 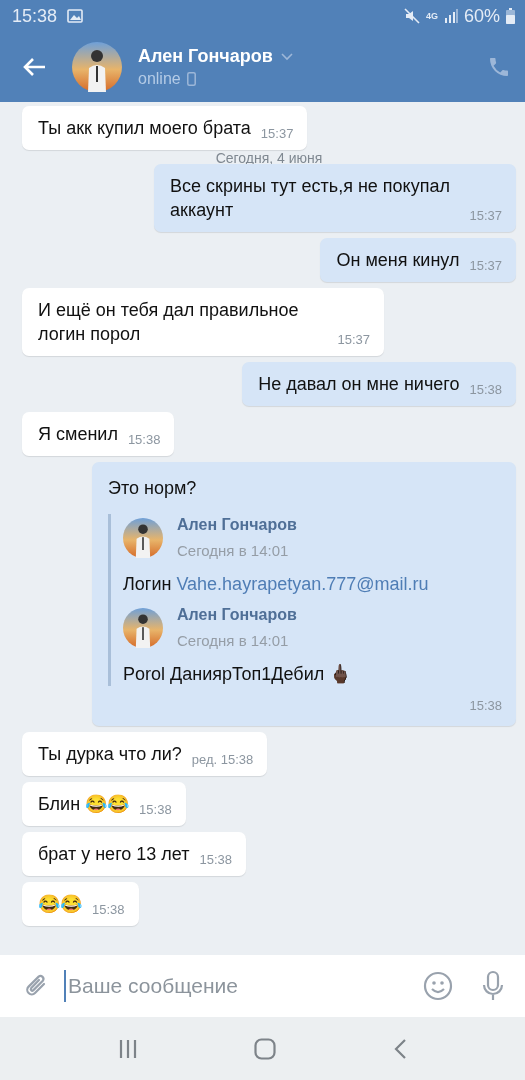 I want to click on mute-icon, so click(x=411, y=16).